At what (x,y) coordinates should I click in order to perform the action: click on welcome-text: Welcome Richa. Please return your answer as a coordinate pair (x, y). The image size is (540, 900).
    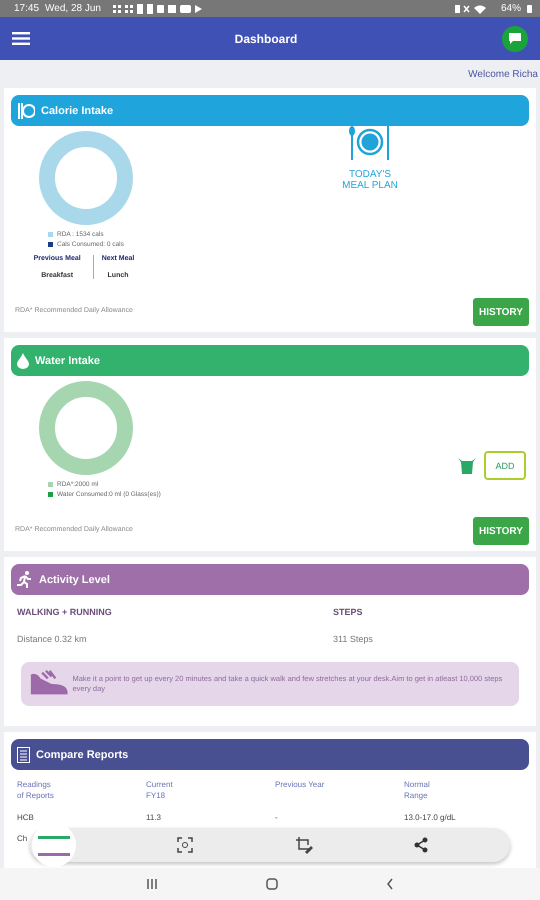
    Looking at the image, I should click on (503, 75).